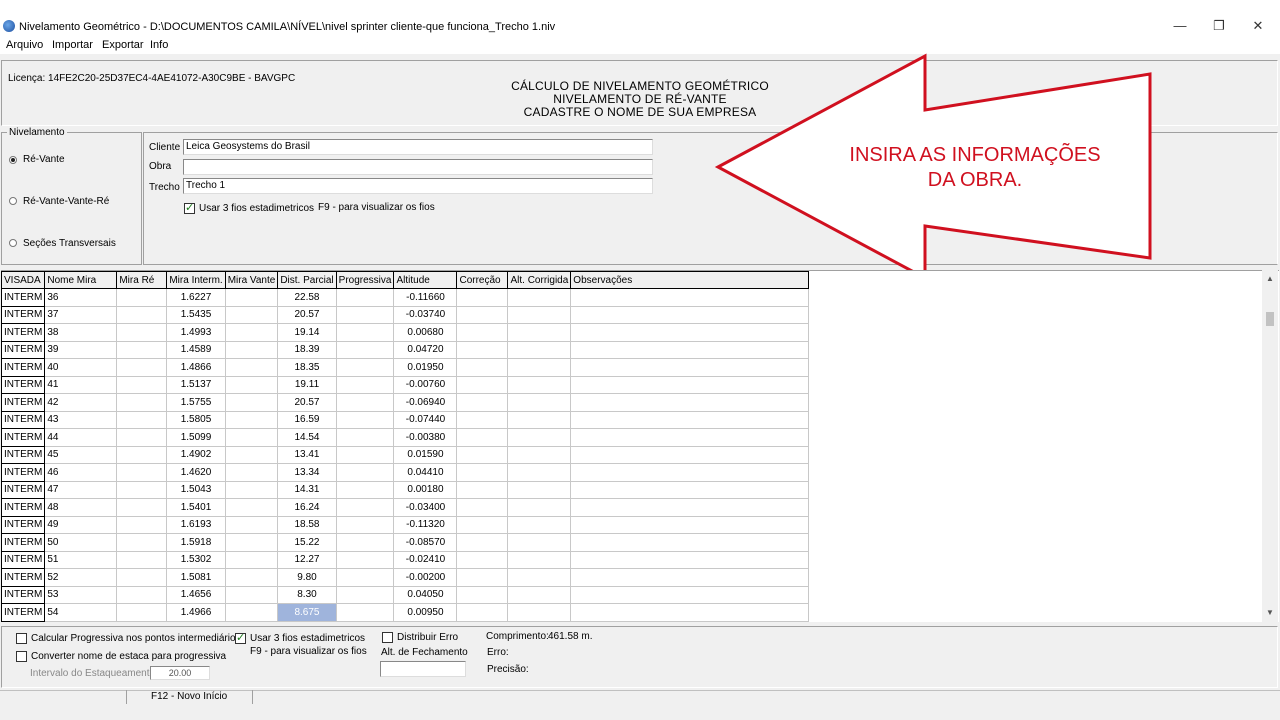 The height and width of the screenshot is (720, 1280). I want to click on converter-checkbox, so click(21, 656).